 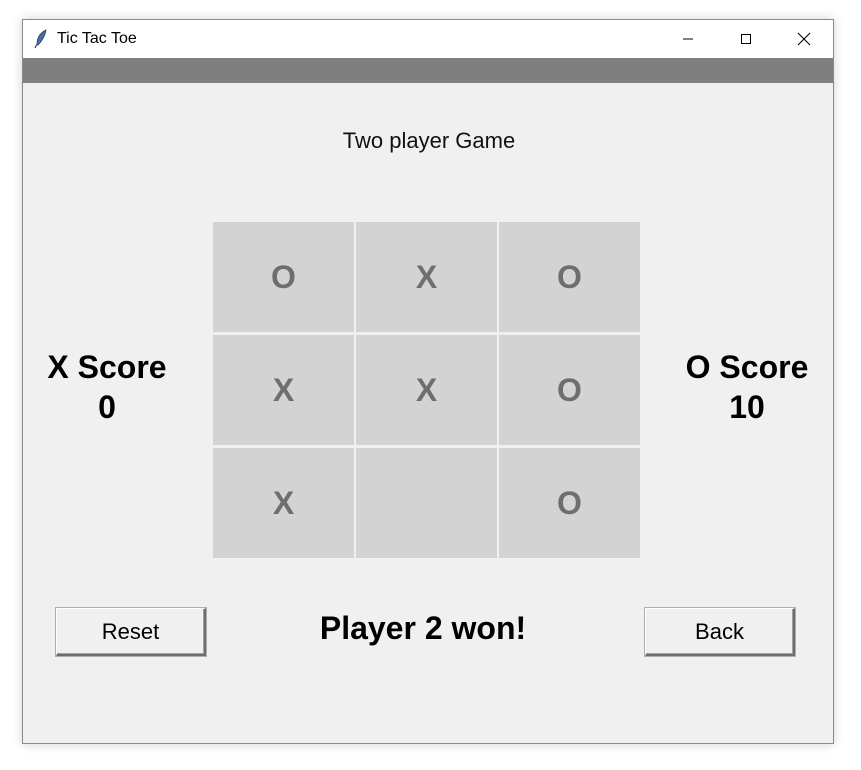 I want to click on title-bar: Tic Tac Toe, so click(x=428, y=39).